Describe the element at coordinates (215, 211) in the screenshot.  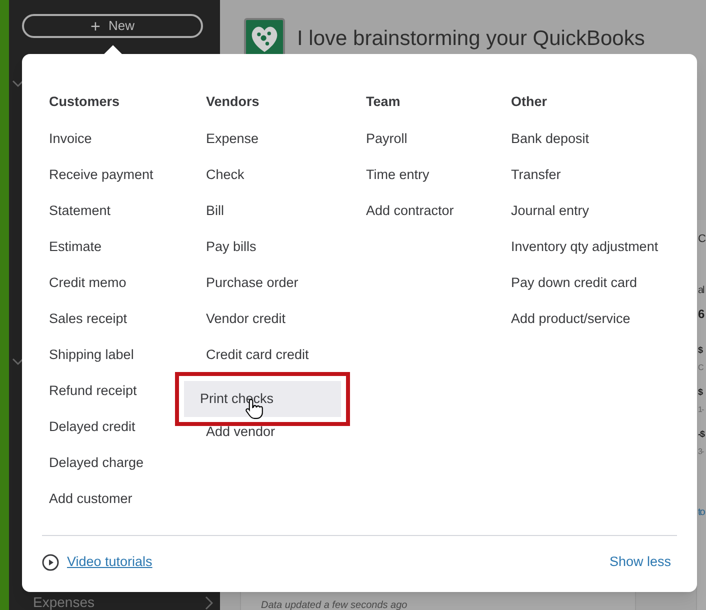
I see `menu-item: Bill` at that location.